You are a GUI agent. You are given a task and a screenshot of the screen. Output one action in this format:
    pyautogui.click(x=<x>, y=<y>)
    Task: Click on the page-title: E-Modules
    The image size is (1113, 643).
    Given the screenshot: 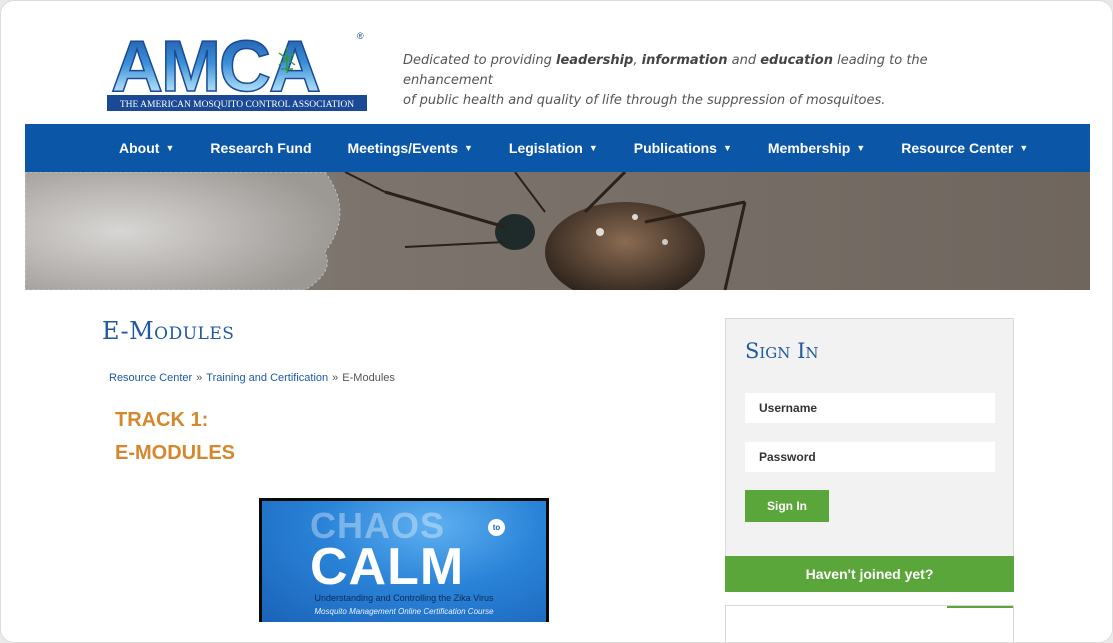 What is the action you would take?
    pyautogui.click(x=168, y=331)
    